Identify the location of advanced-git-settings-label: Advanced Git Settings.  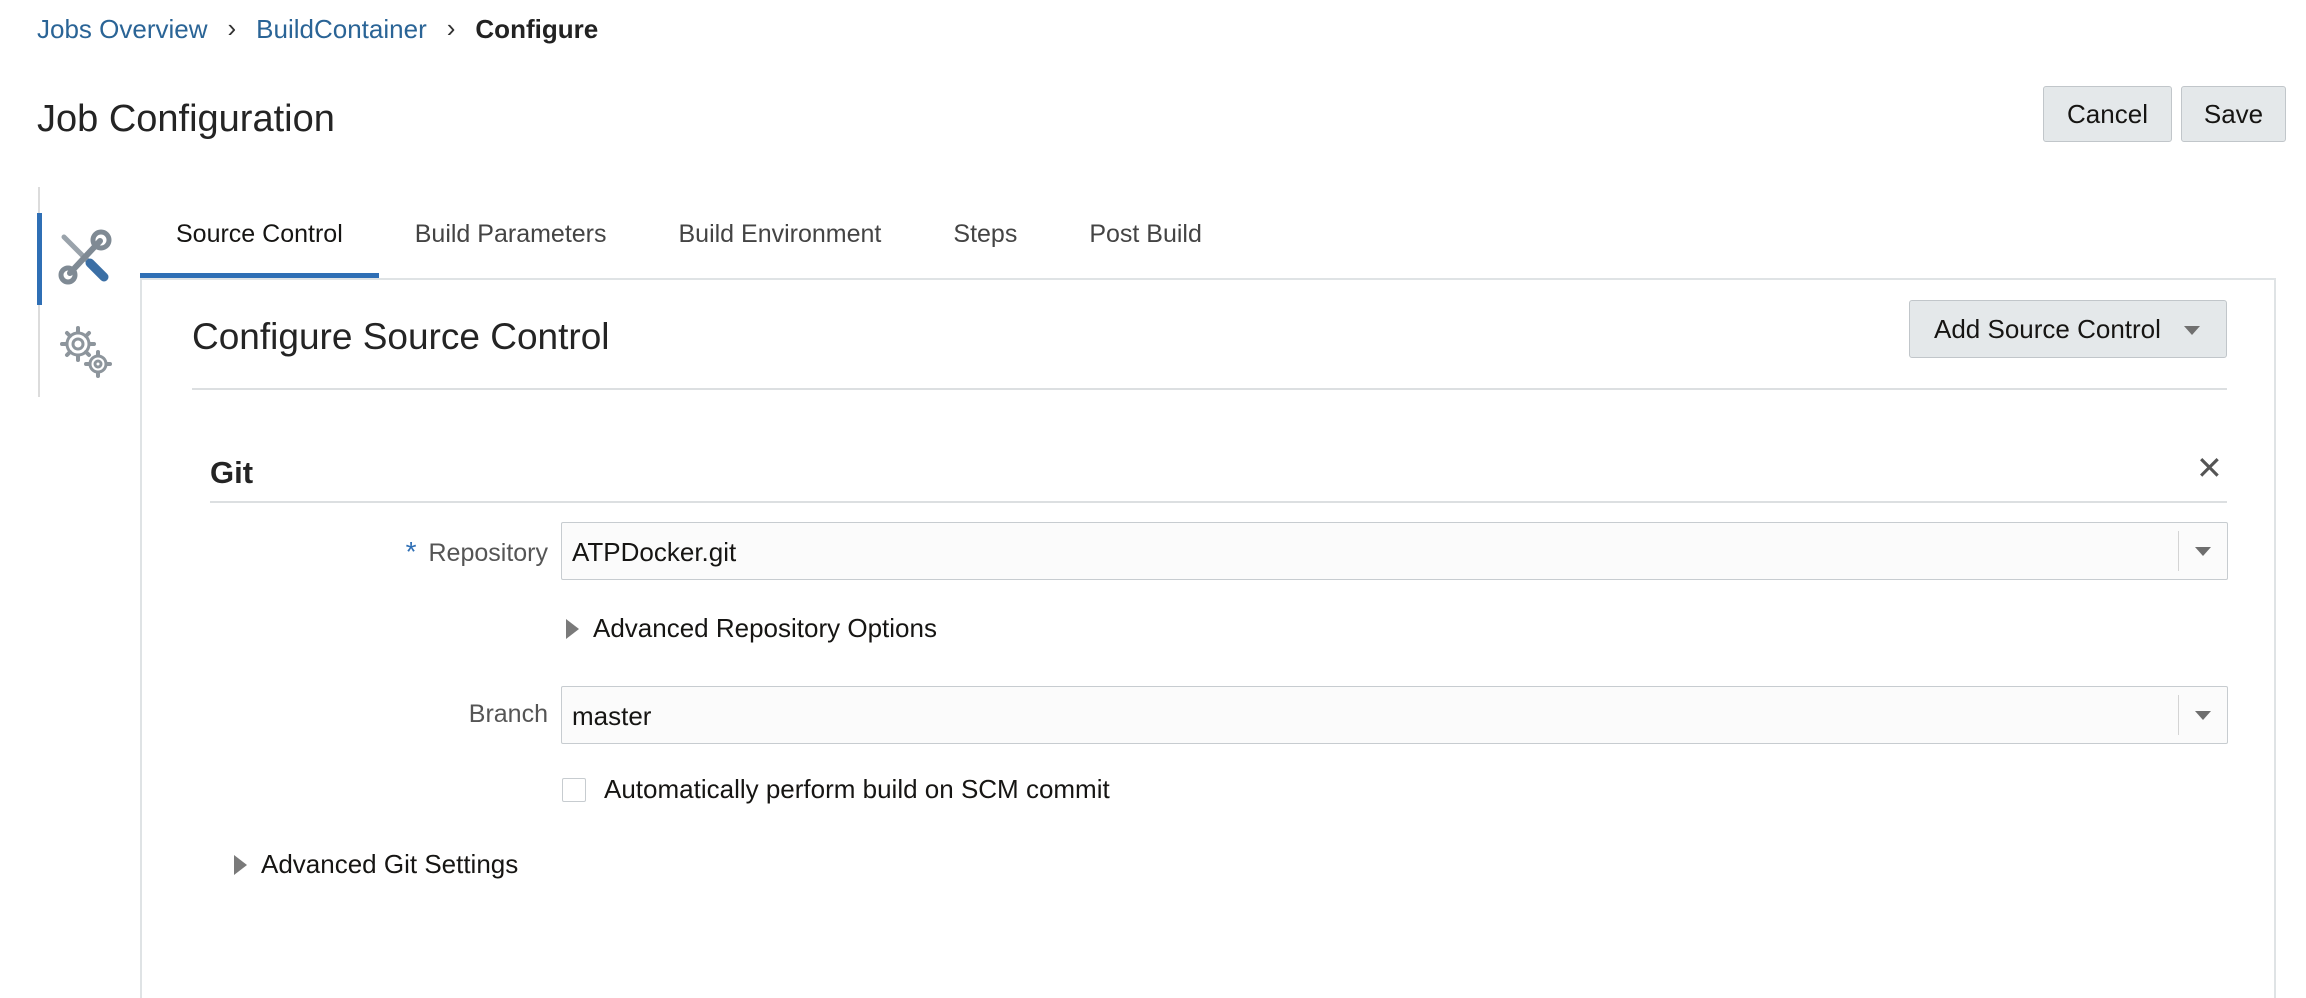
(390, 864).